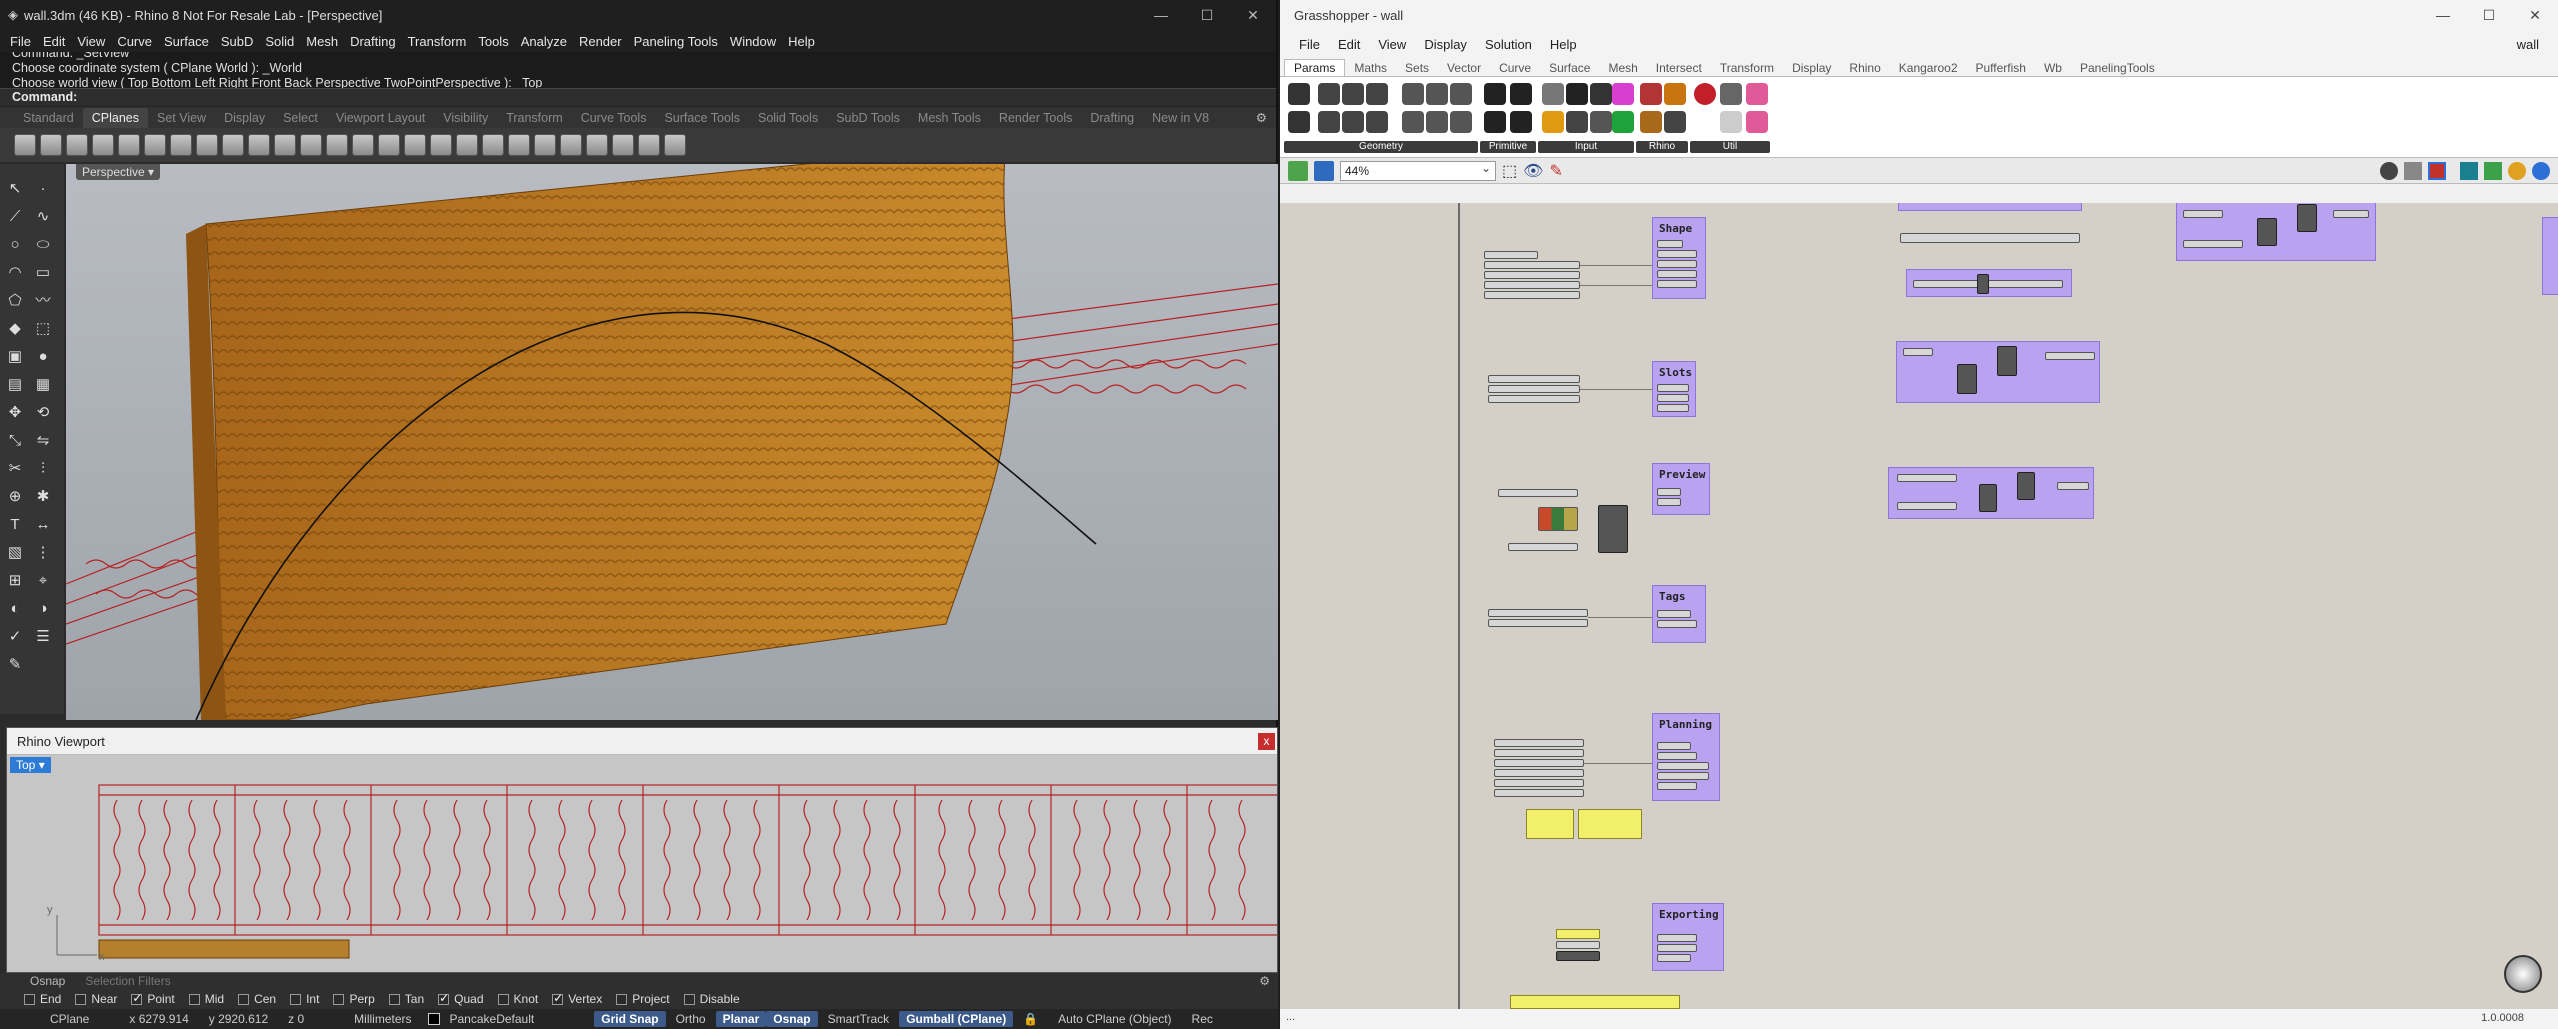  What do you see at coordinates (15, 273) in the screenshot?
I see `arc-icon: ◠` at bounding box center [15, 273].